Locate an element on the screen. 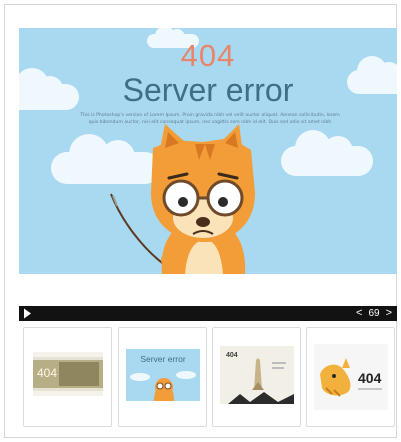 The image size is (401, 442). thumbnail-3: 404 is located at coordinates (256, 377).